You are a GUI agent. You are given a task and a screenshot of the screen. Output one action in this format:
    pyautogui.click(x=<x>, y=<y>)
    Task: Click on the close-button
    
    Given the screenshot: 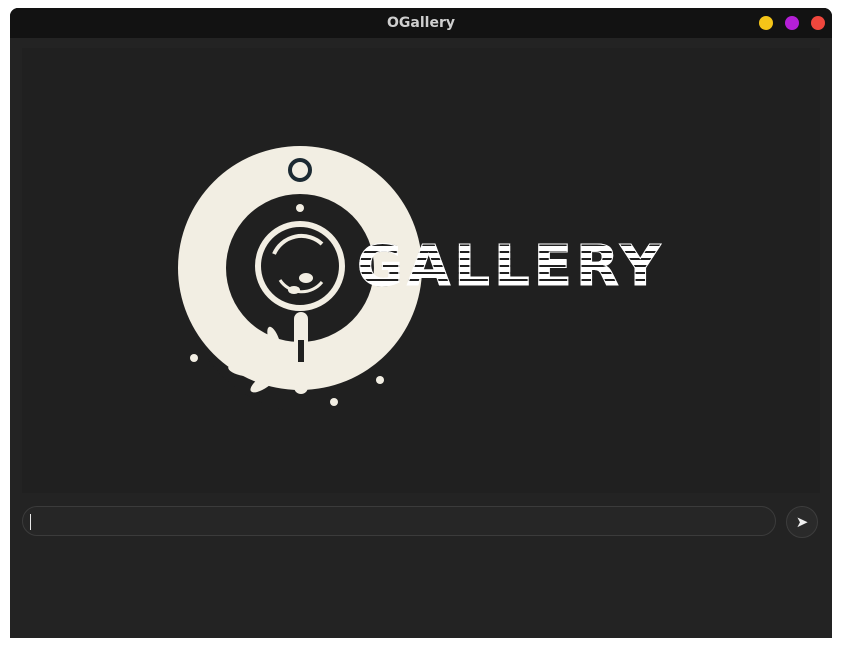 What is the action you would take?
    pyautogui.click(x=818, y=23)
    